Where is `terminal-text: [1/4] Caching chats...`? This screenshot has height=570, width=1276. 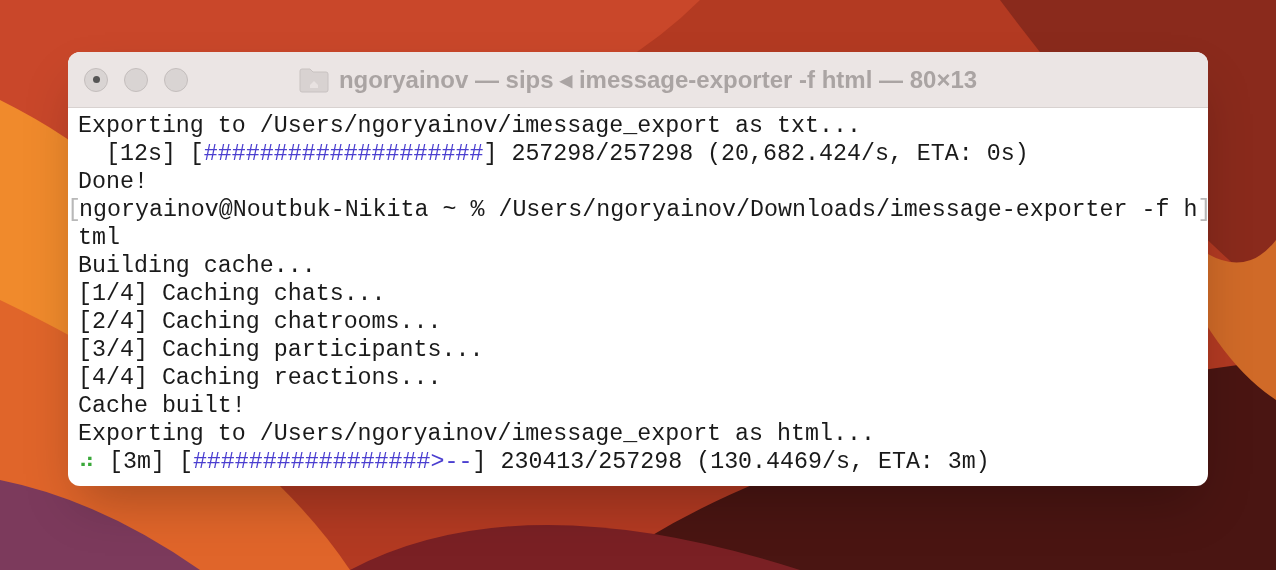 terminal-text: [1/4] Caching chats... is located at coordinates (232, 294).